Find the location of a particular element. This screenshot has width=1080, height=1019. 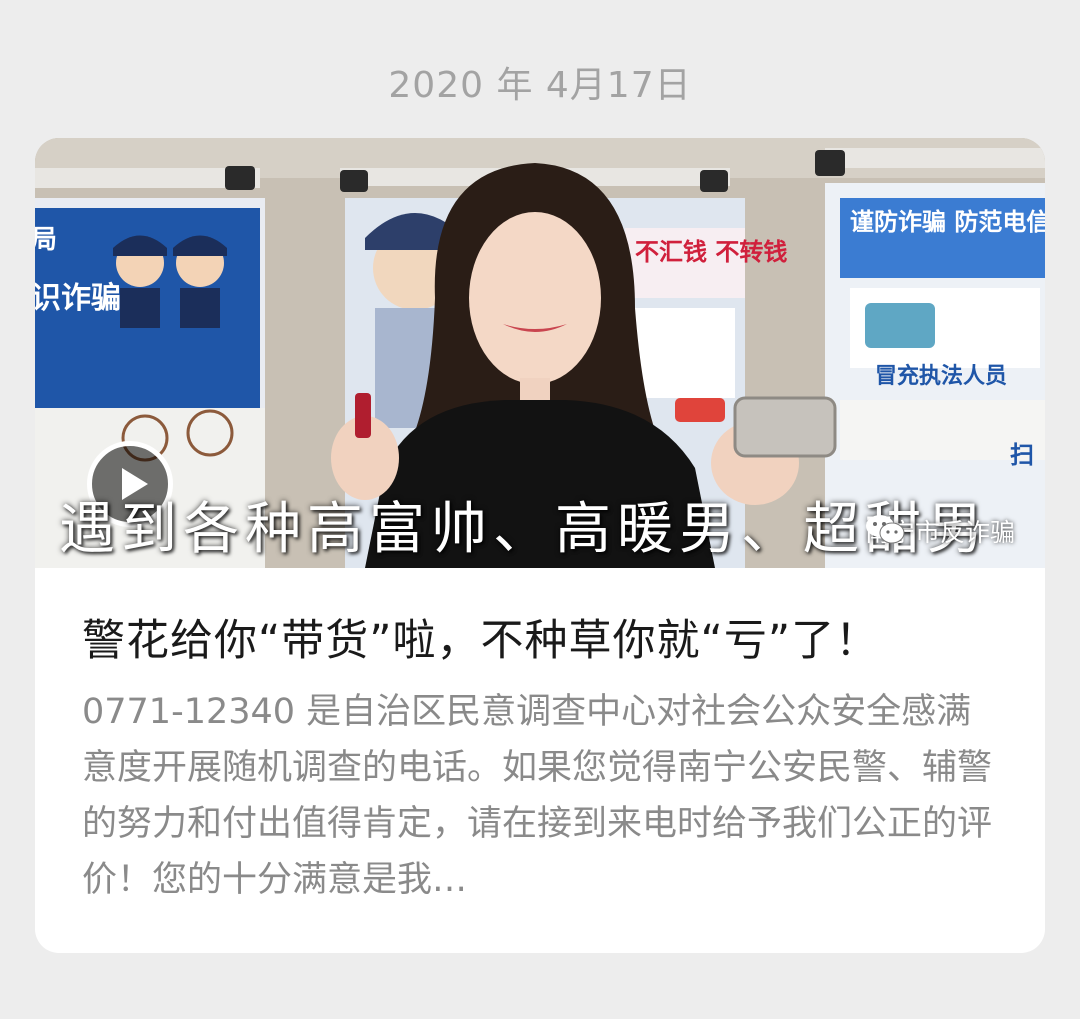

source-watermark: 南宁市反诈骗 is located at coordinates (940, 531).